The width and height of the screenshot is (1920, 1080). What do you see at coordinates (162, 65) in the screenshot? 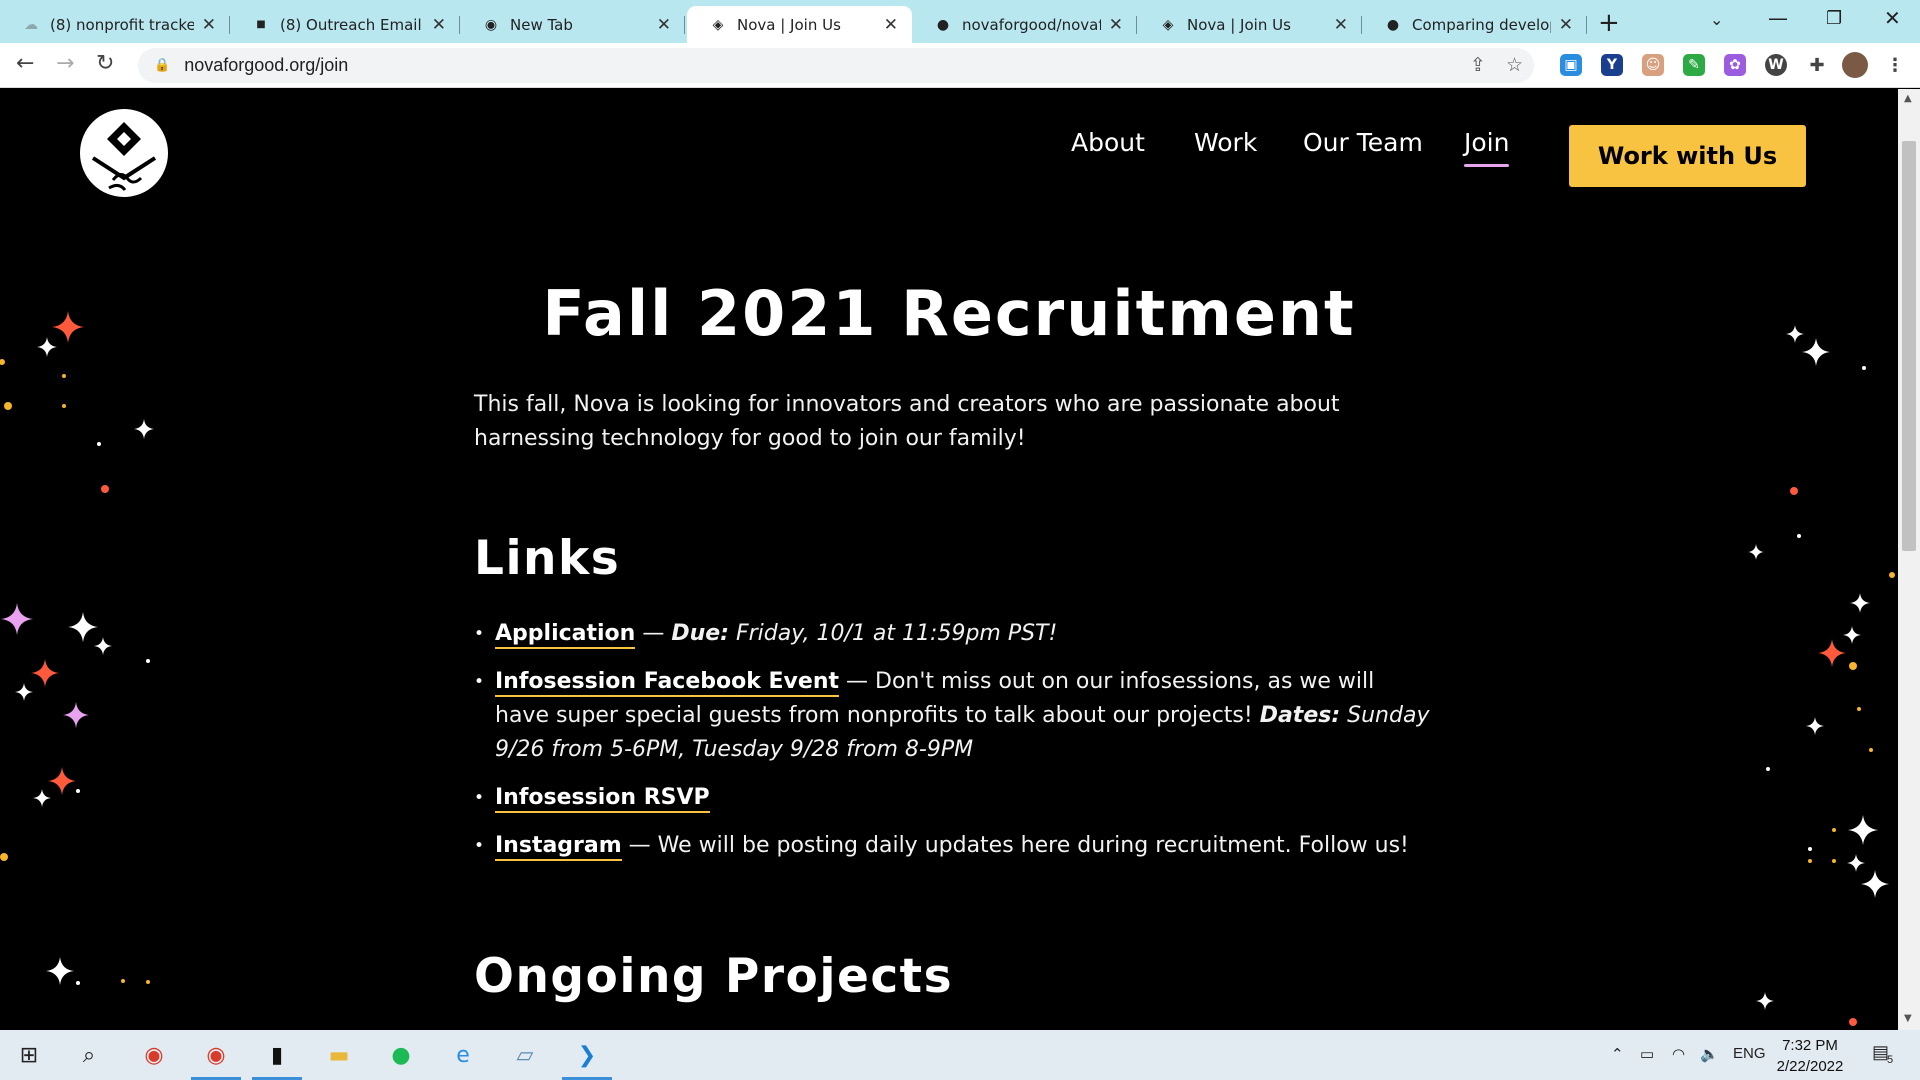
I see `lock-icon: 🔒` at bounding box center [162, 65].